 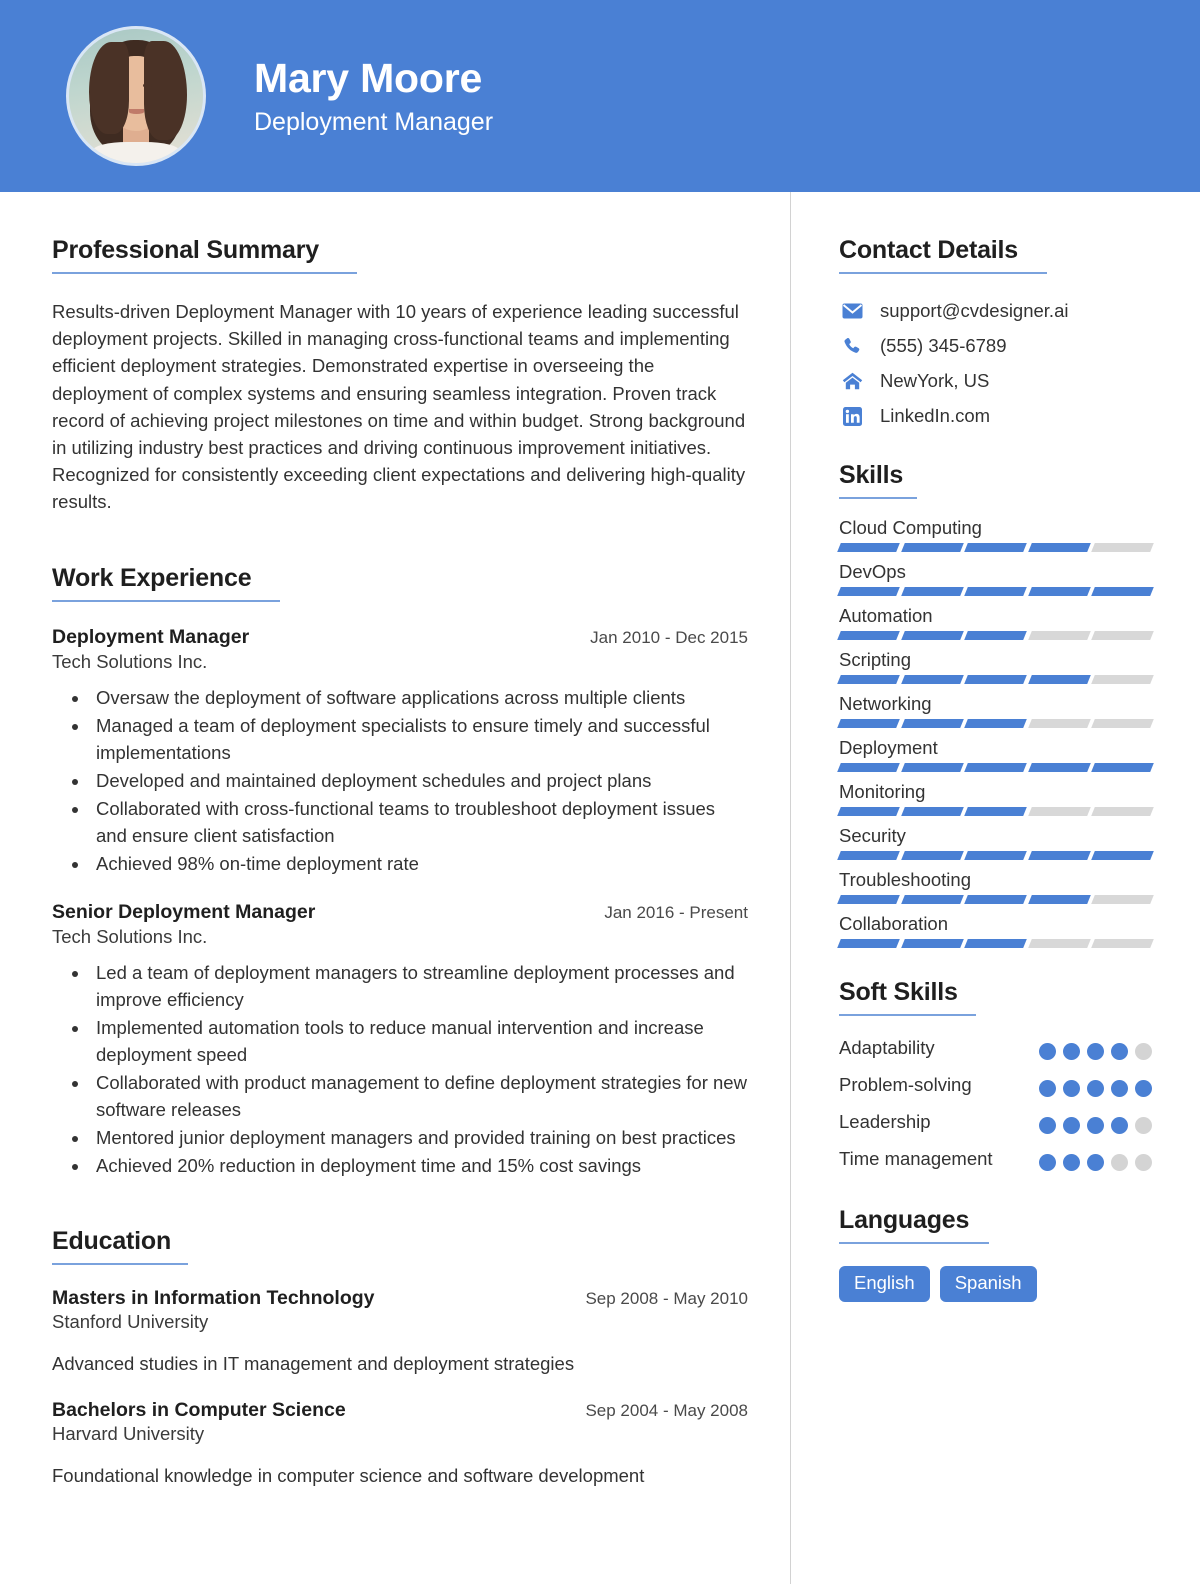 I want to click on soft-skill-label: Time management, so click(x=916, y=1158).